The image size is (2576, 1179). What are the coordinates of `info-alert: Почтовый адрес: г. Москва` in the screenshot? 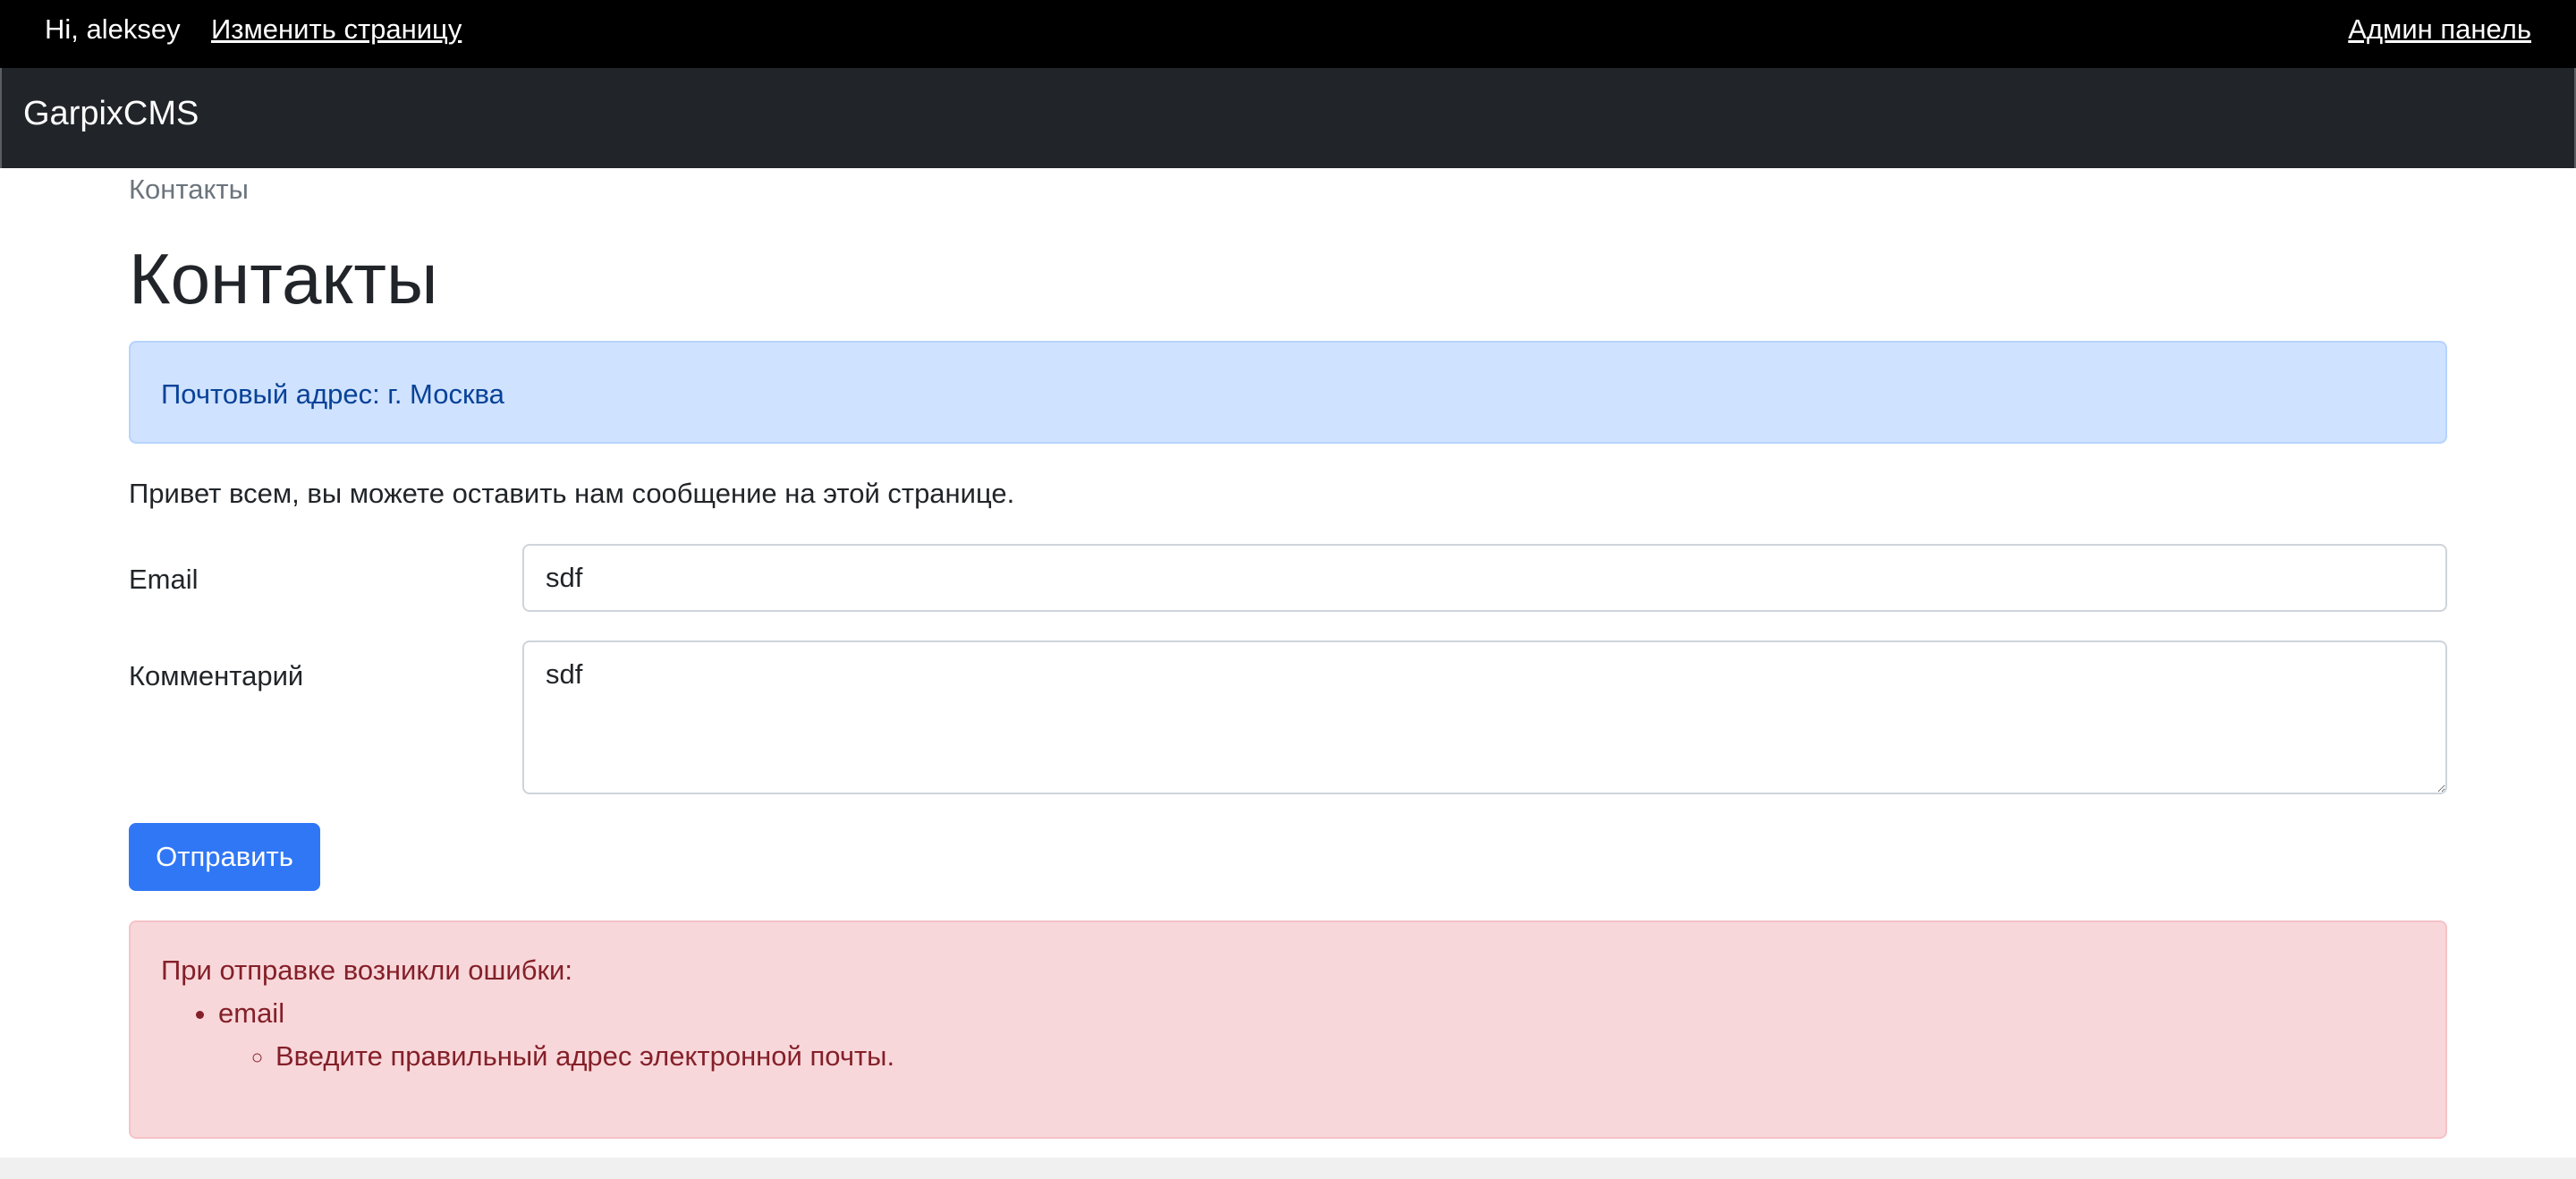 It's located at (1288, 392).